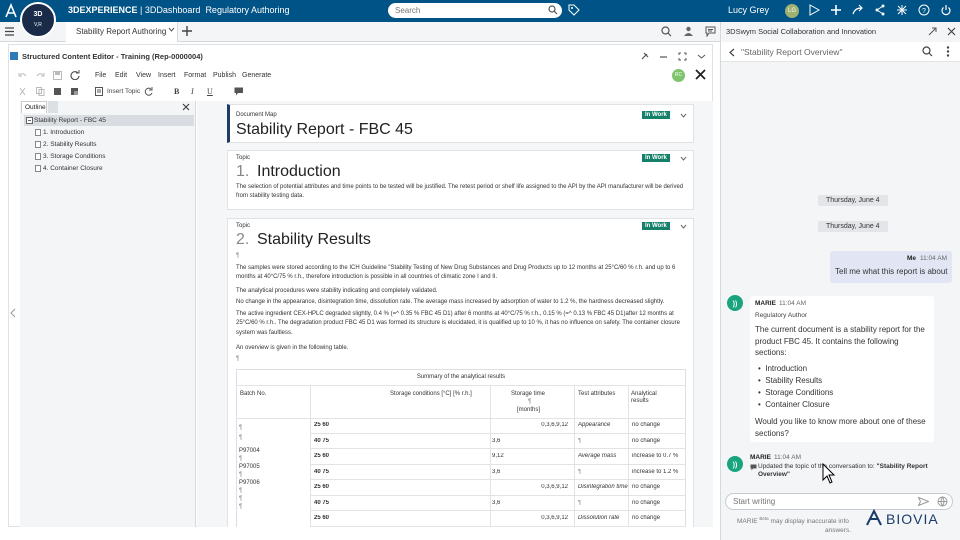  What do you see at coordinates (11, 11) in the screenshot?
I see `ds-logo-icon` at bounding box center [11, 11].